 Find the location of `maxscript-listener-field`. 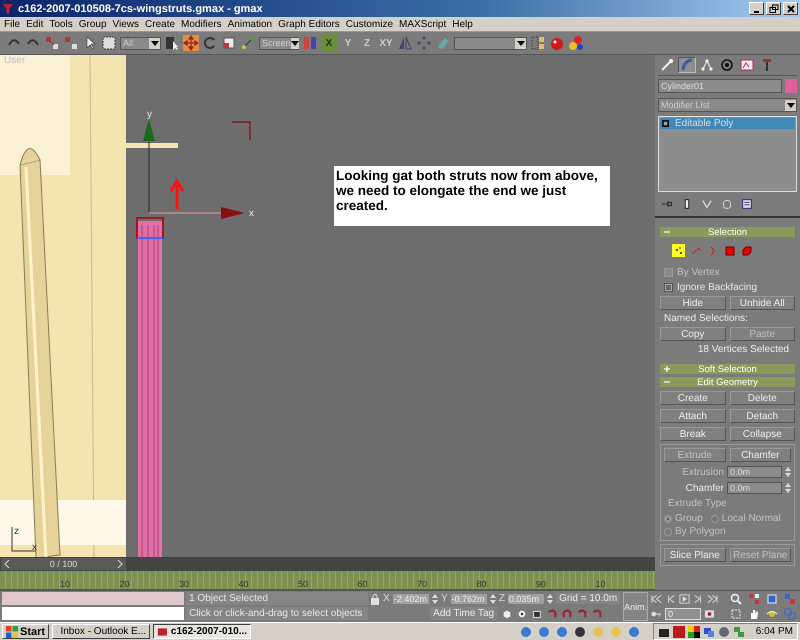

maxscript-listener-field is located at coordinates (93, 598).